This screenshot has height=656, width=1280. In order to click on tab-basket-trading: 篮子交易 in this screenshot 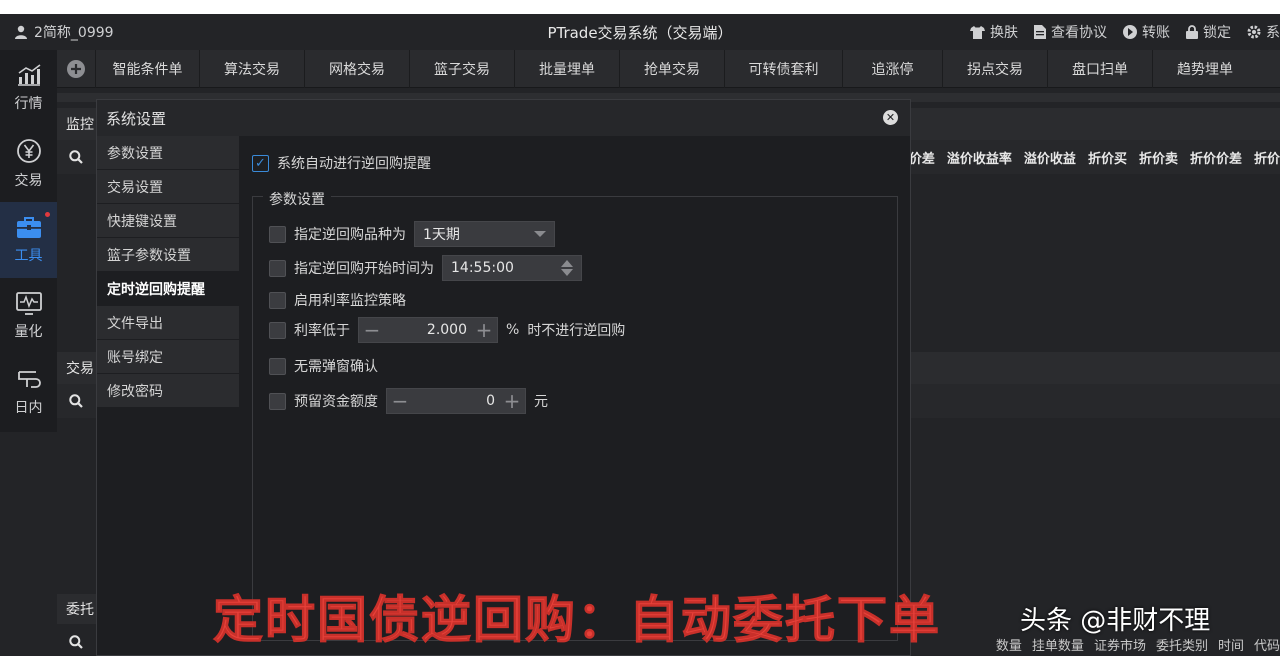, I will do `click(461, 68)`.